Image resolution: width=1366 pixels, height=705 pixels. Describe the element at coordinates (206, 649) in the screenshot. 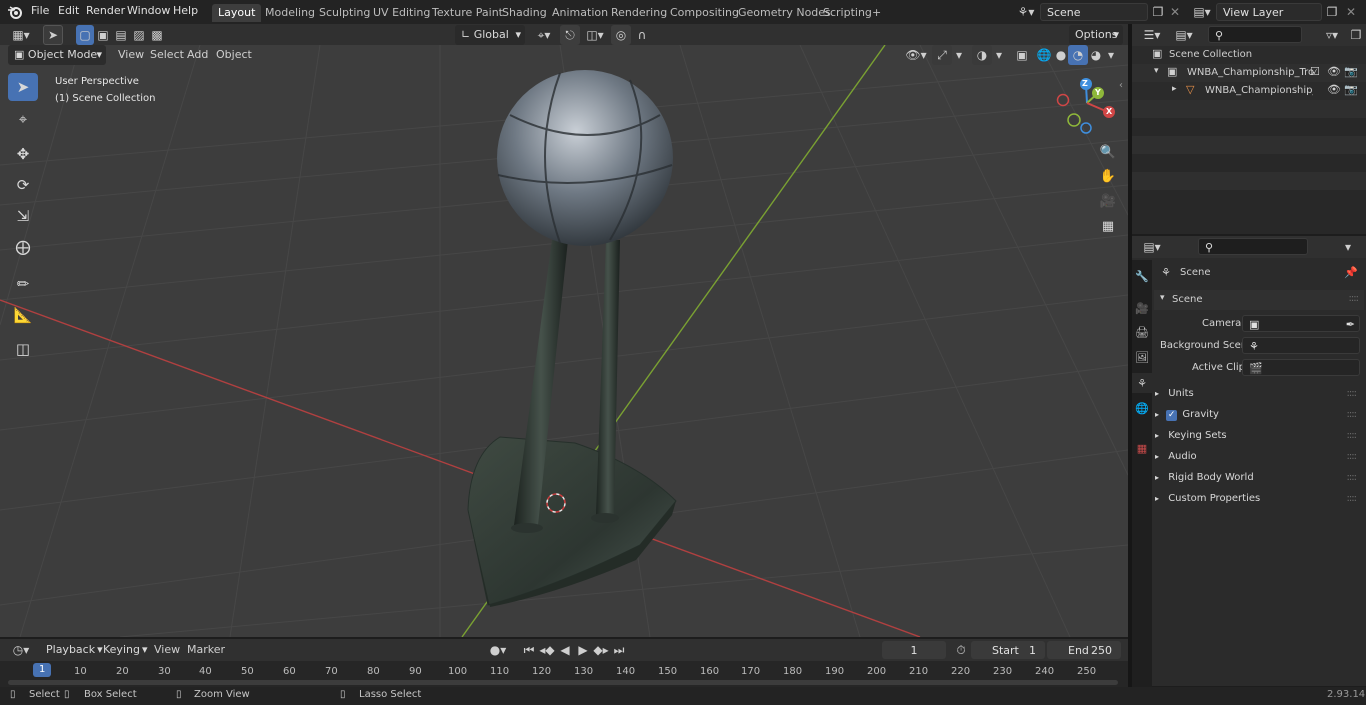

I see `menu-marker: Marker` at that location.